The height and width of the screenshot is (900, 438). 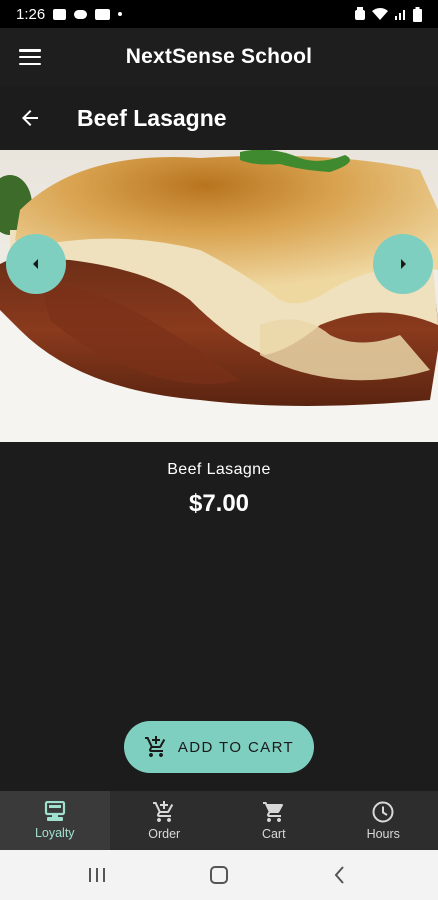 I want to click on home-icon, so click(x=219, y=875).